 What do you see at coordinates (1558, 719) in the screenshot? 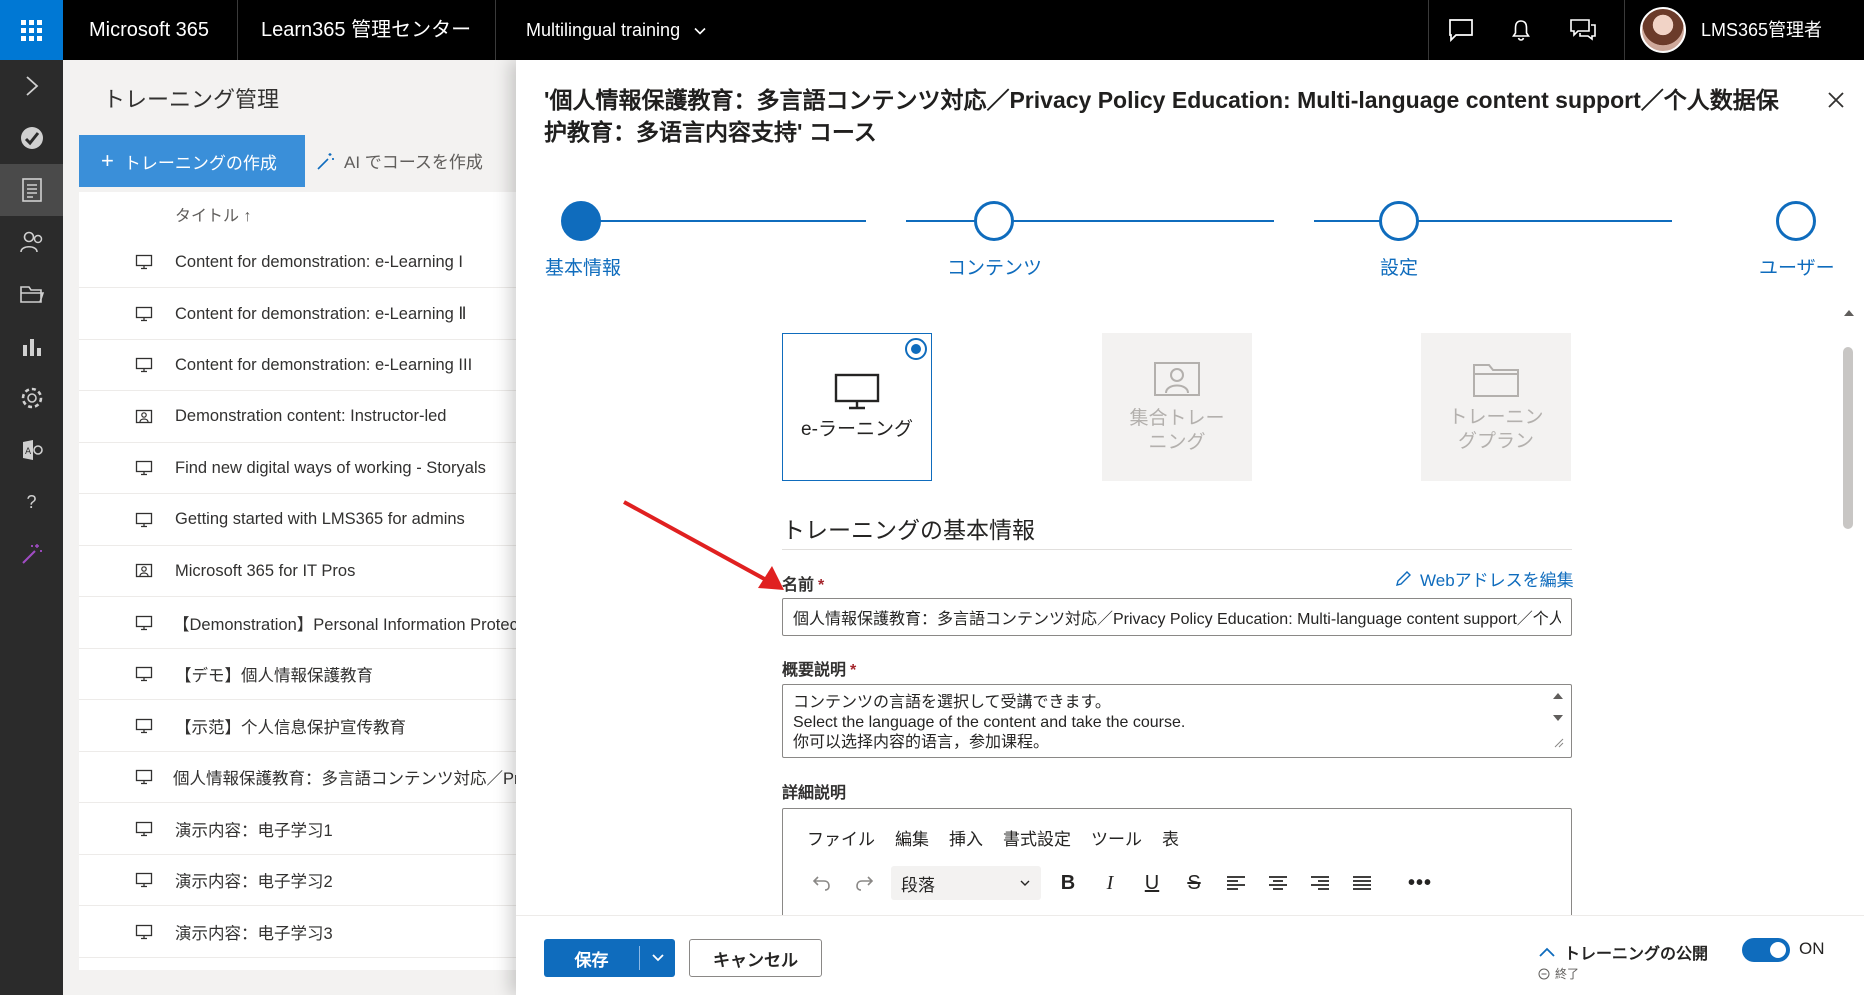
I see `textarea-scrollbar` at bounding box center [1558, 719].